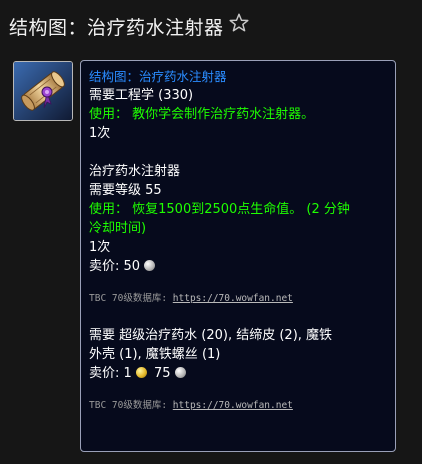 This screenshot has width=422, height=464. I want to click on gold-coin-icon, so click(141, 372).